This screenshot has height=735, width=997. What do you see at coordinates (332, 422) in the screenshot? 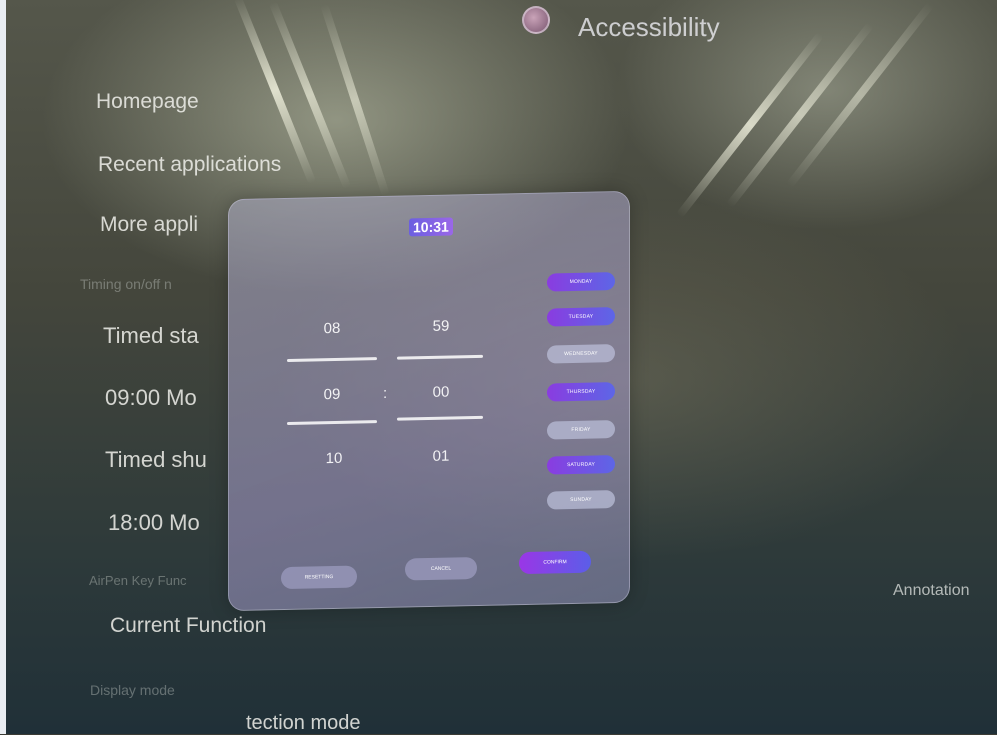
I see `hour-divider-bottom` at bounding box center [332, 422].